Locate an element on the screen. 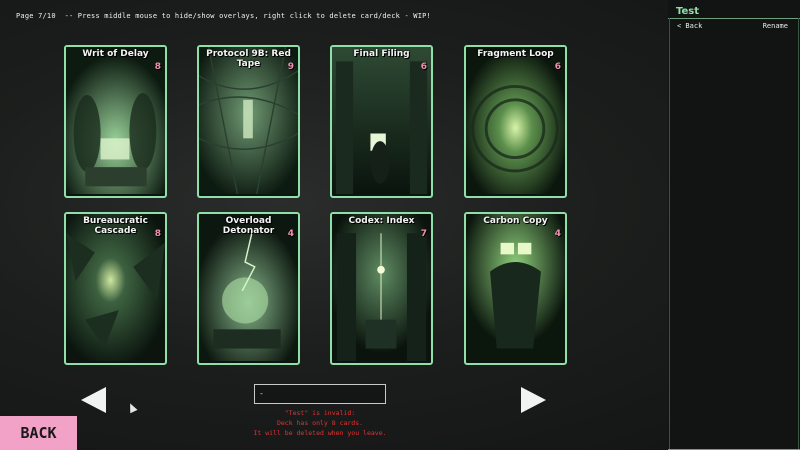  card-final-filing: Final Filing 6 is located at coordinates (381, 121).